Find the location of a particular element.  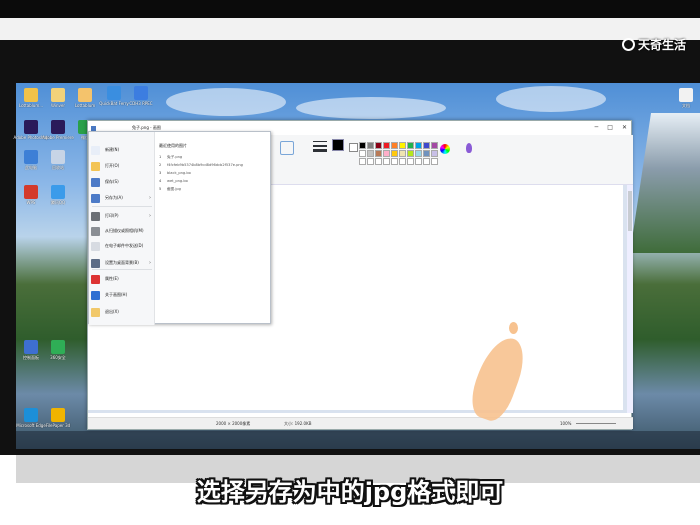

recent-picture-item: 5 截图.jpg is located at coordinates (170, 189).